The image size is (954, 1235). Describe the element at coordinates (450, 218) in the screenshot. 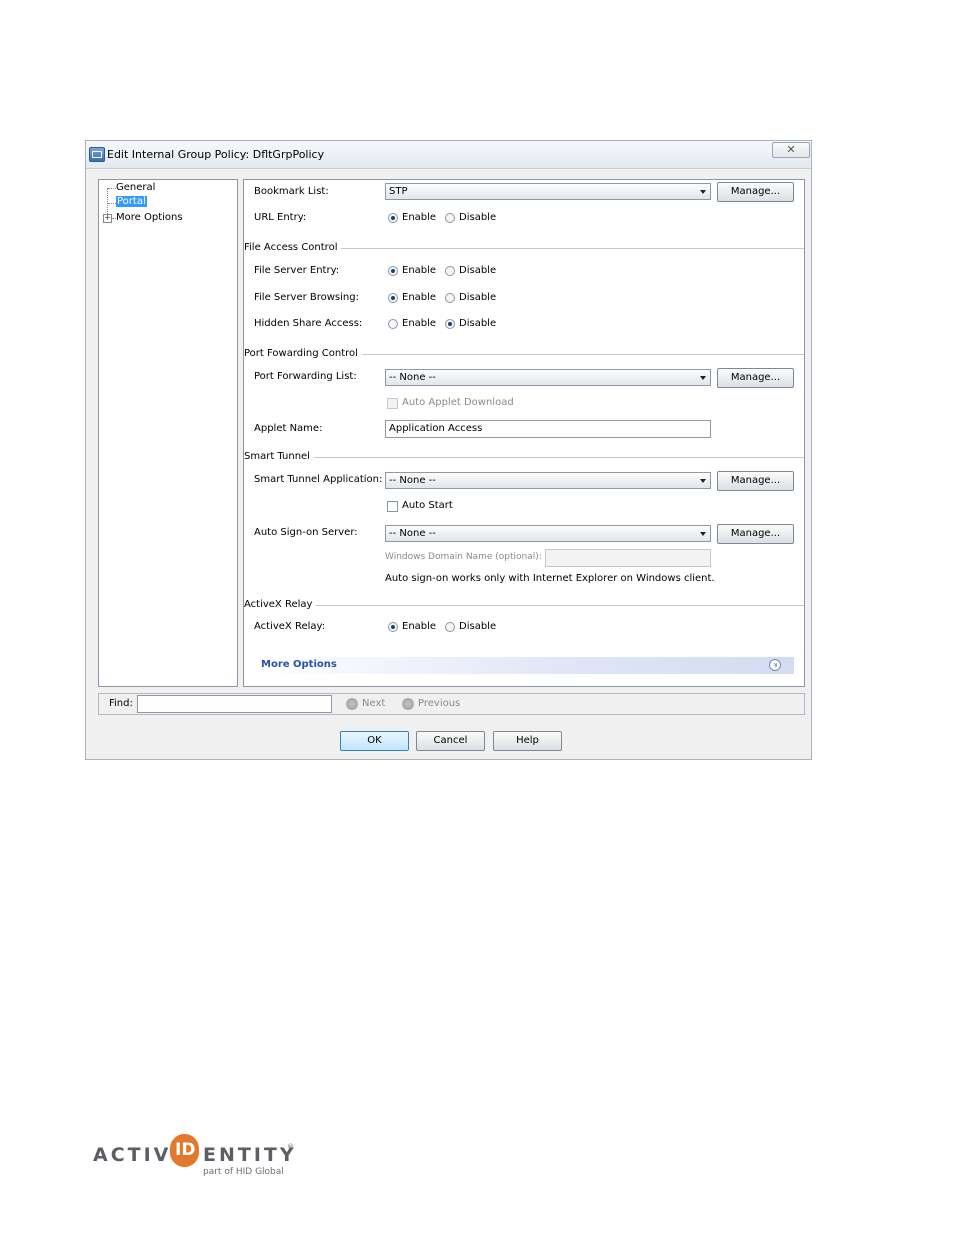

I see `url-entry-disable-radio` at that location.